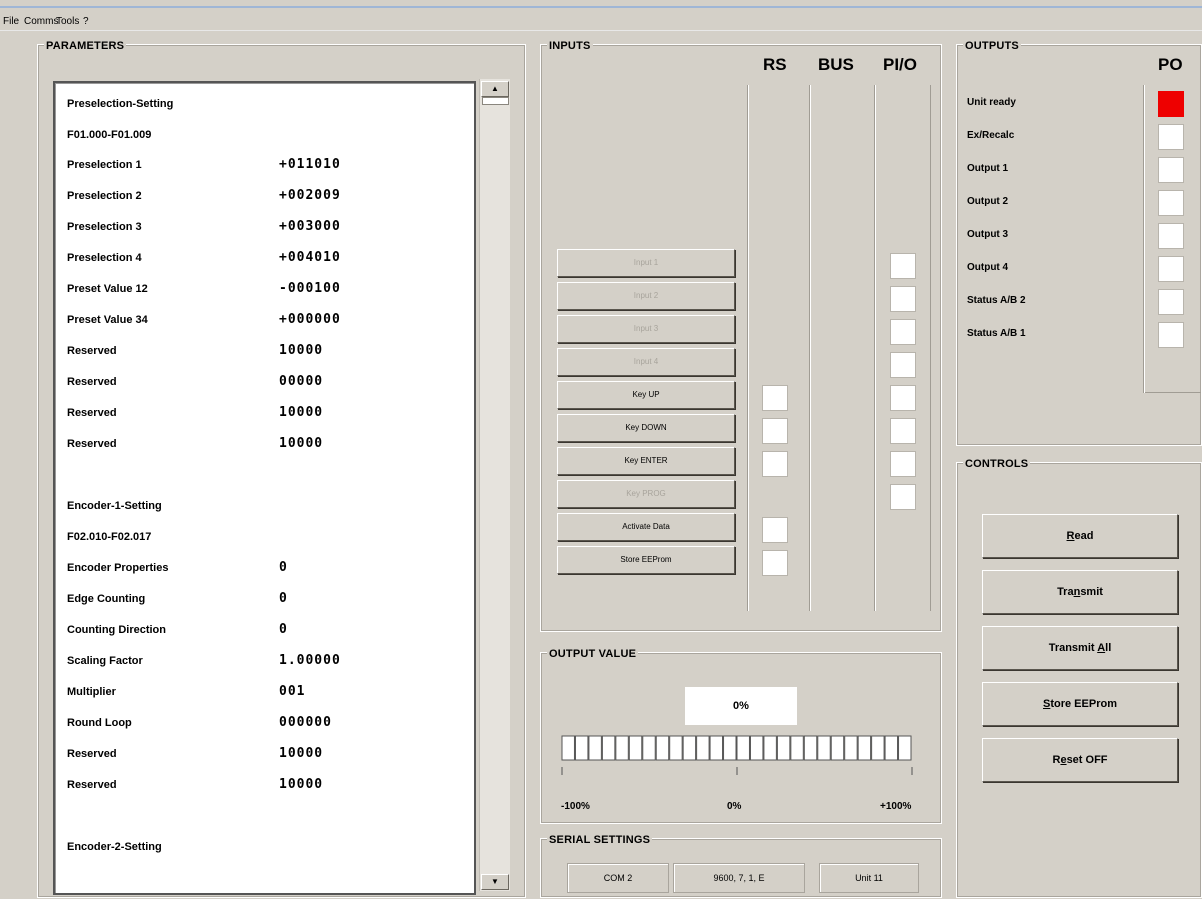  I want to click on parameter-label: Preset Value 34, so click(107, 320).